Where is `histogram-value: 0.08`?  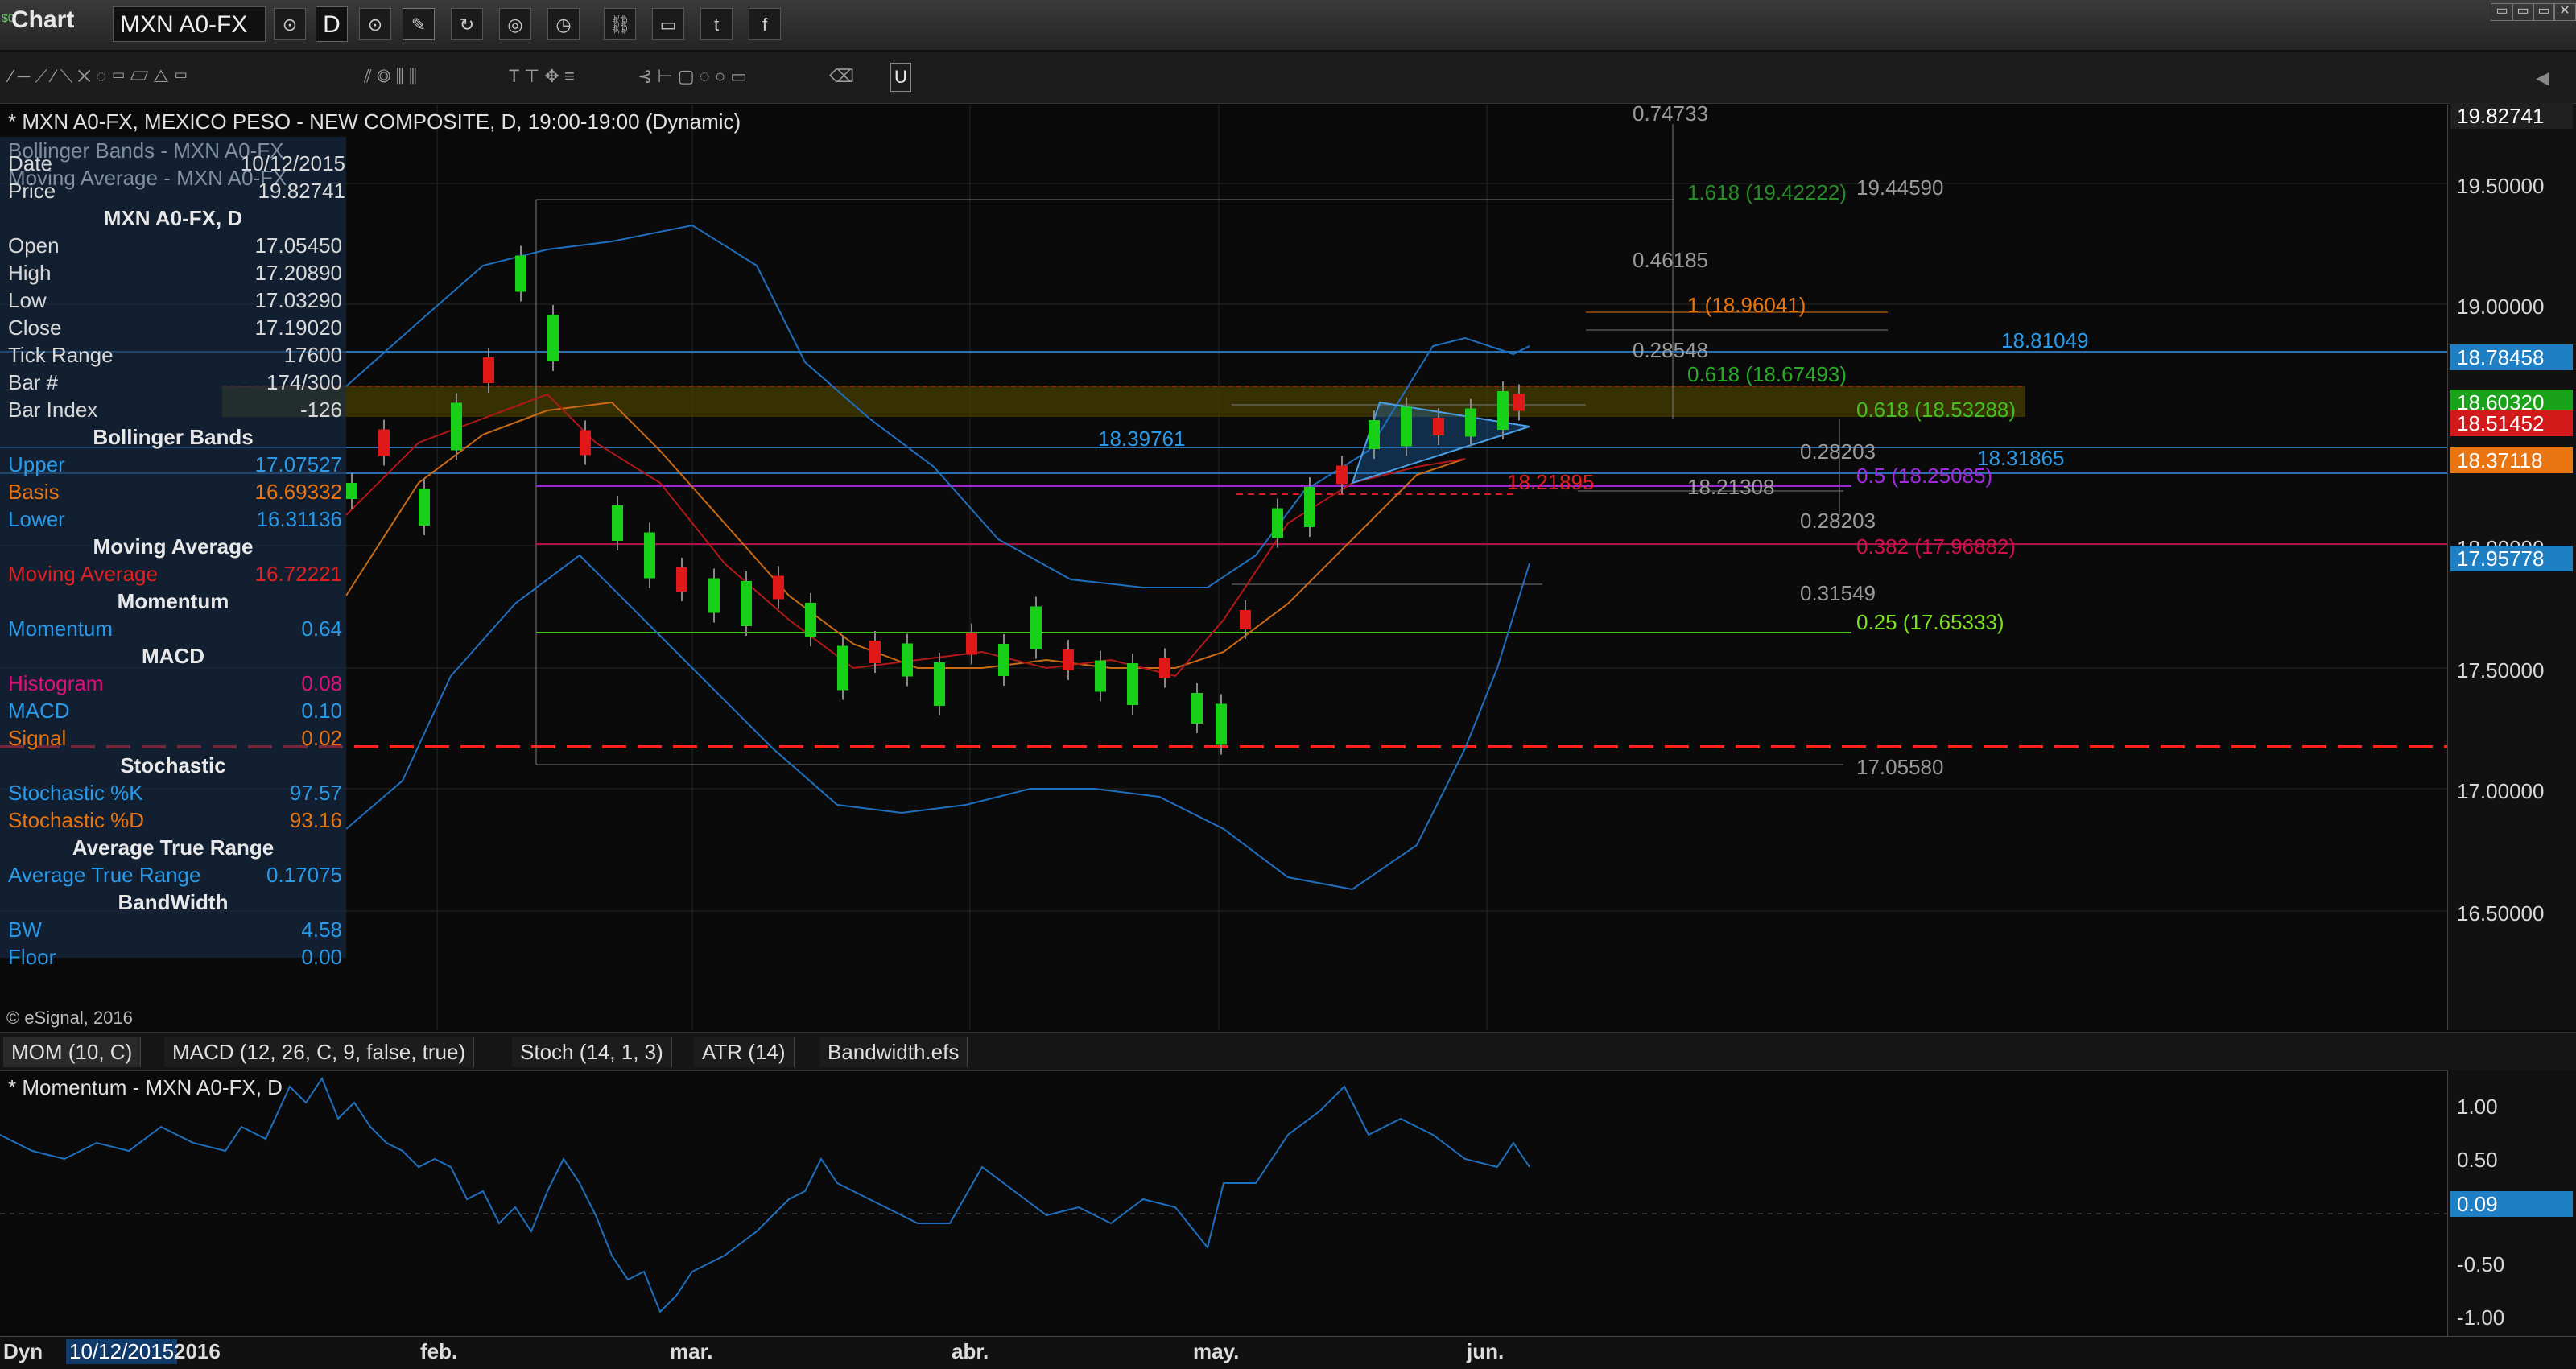 histogram-value: 0.08 is located at coordinates (321, 683).